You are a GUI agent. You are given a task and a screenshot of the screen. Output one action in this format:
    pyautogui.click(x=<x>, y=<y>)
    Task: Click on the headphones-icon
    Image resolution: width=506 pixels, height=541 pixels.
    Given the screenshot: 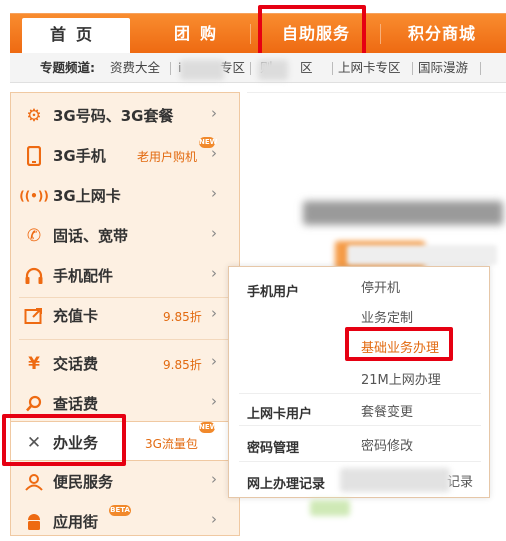 What is the action you would take?
    pyautogui.click(x=34, y=276)
    